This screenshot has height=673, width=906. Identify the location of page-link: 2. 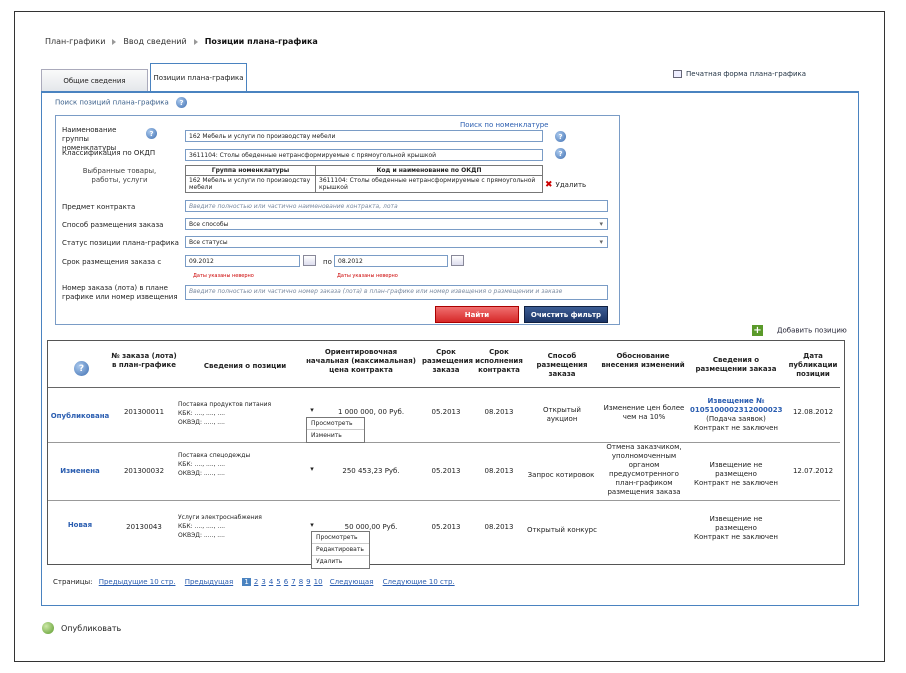
(256, 582).